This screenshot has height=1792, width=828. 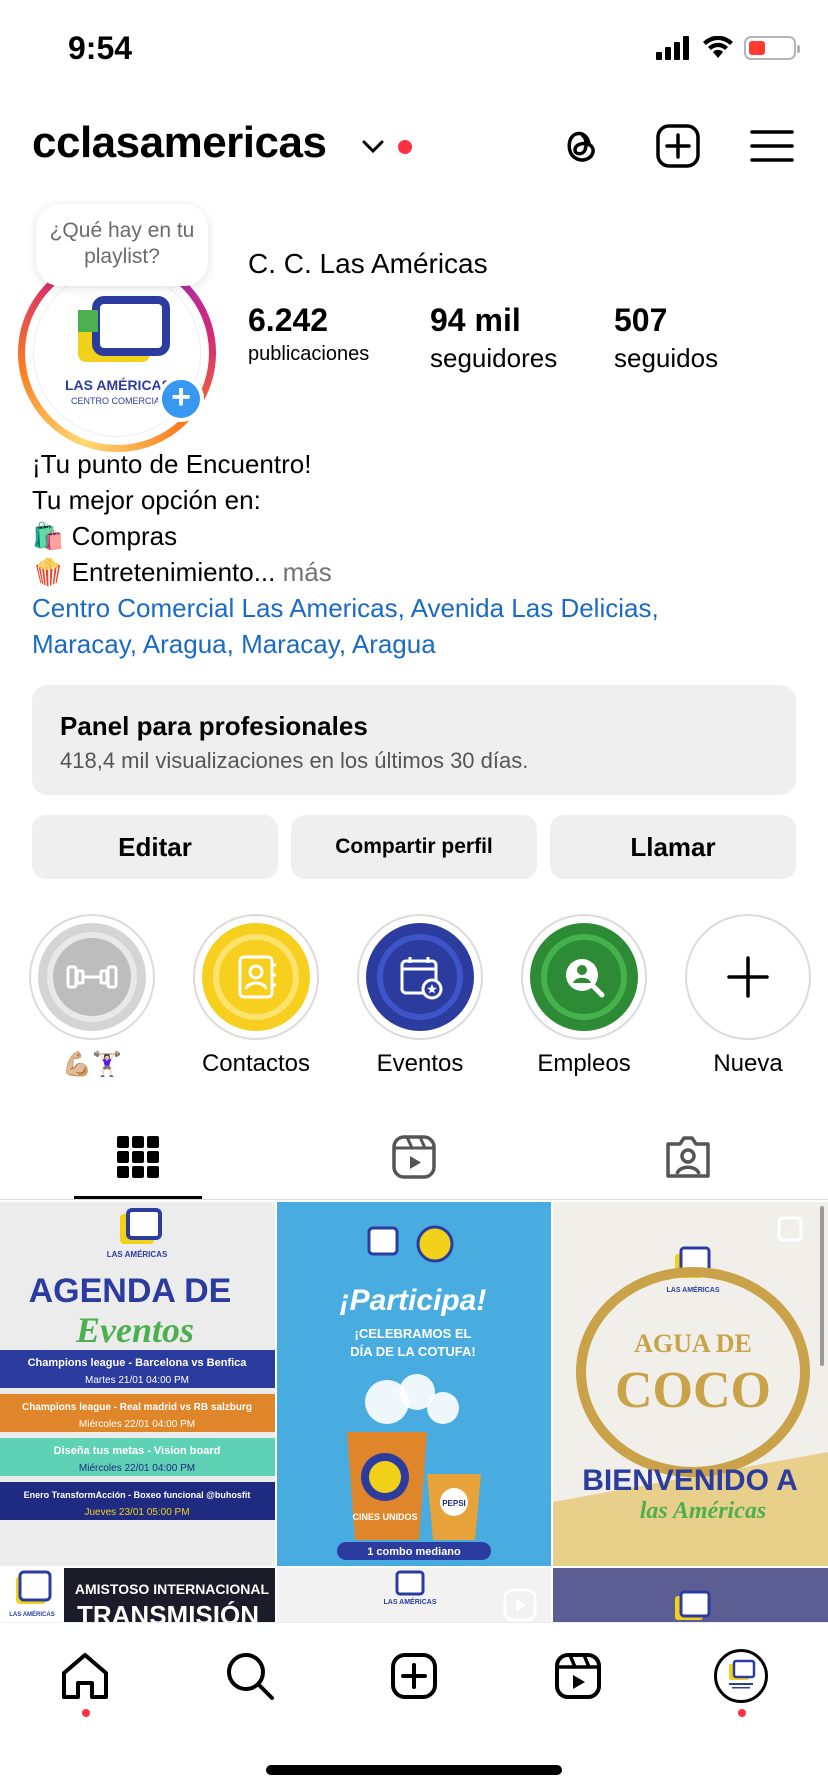 I want to click on signal-icon, so click(x=672, y=48).